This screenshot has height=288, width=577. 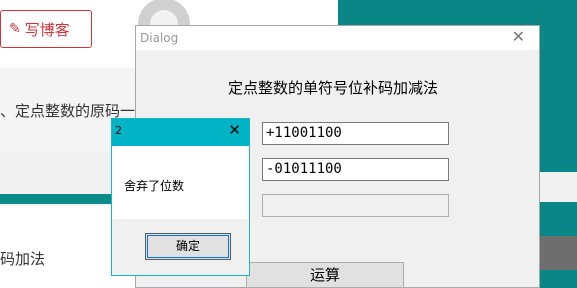 I want to click on pen-icon: ✎, so click(x=15, y=29).